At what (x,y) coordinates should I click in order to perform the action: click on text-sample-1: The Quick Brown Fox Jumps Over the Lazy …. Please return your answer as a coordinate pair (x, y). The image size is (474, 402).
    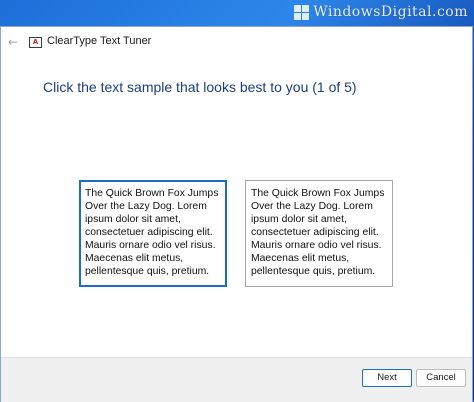
    Looking at the image, I should click on (153, 233).